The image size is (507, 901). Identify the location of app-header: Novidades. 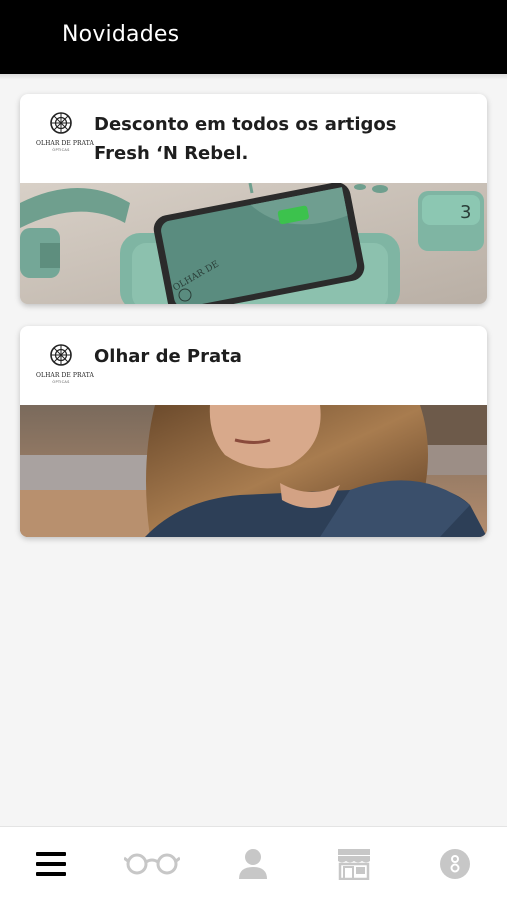
(253, 37).